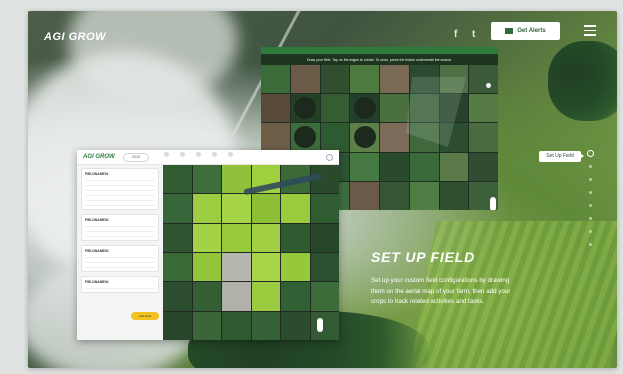 The image size is (623, 374). I want to click on farm-field-map, so click(251, 252).